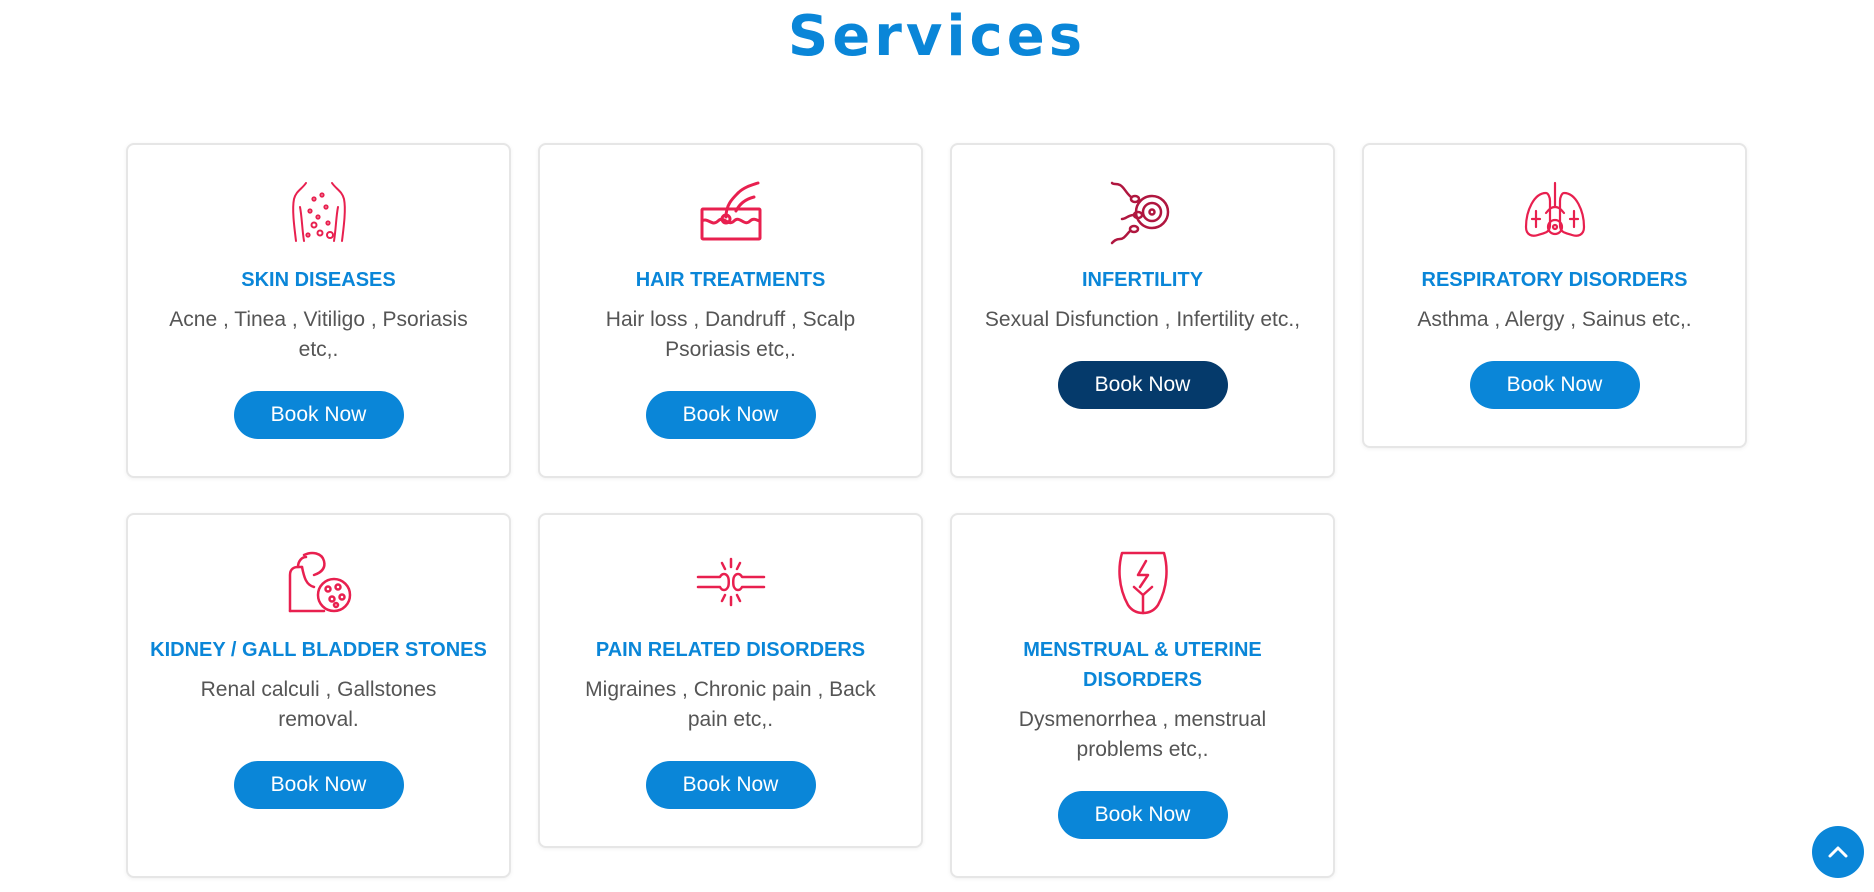  I want to click on joint-pain-icon, so click(731, 582).